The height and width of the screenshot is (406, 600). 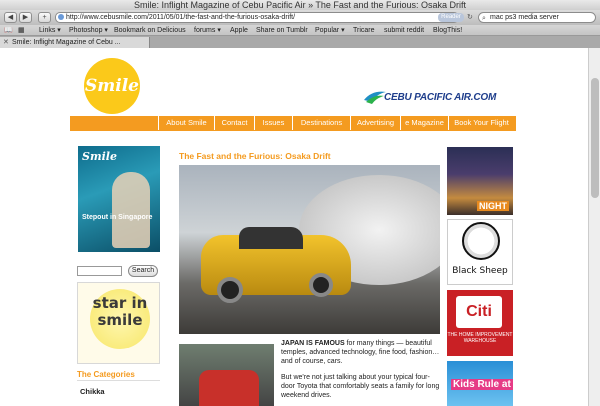 What do you see at coordinates (479, 312) in the screenshot?
I see `citi-logo: Citi` at bounding box center [479, 312].